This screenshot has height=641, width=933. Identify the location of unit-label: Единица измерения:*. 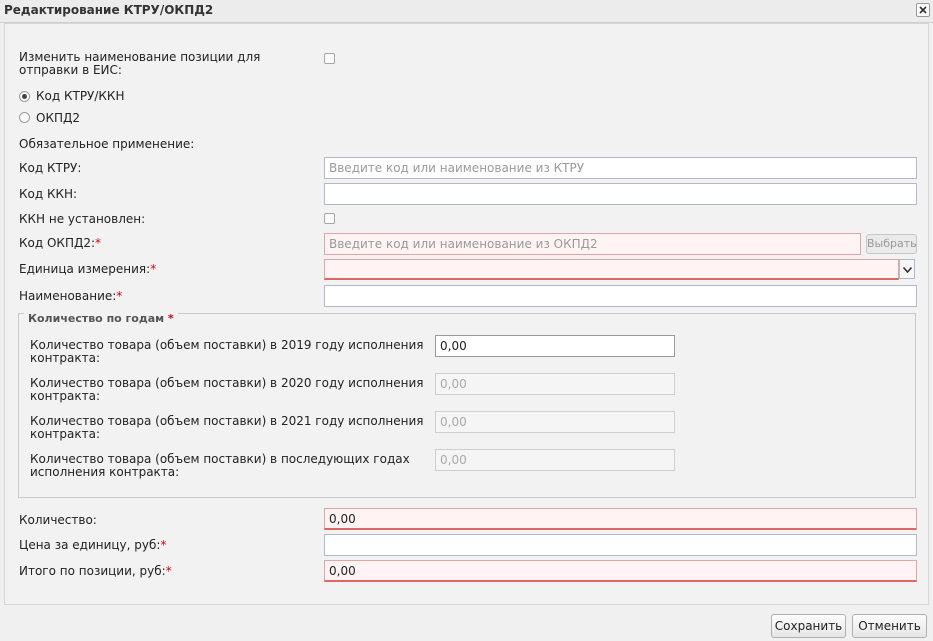
(87, 269).